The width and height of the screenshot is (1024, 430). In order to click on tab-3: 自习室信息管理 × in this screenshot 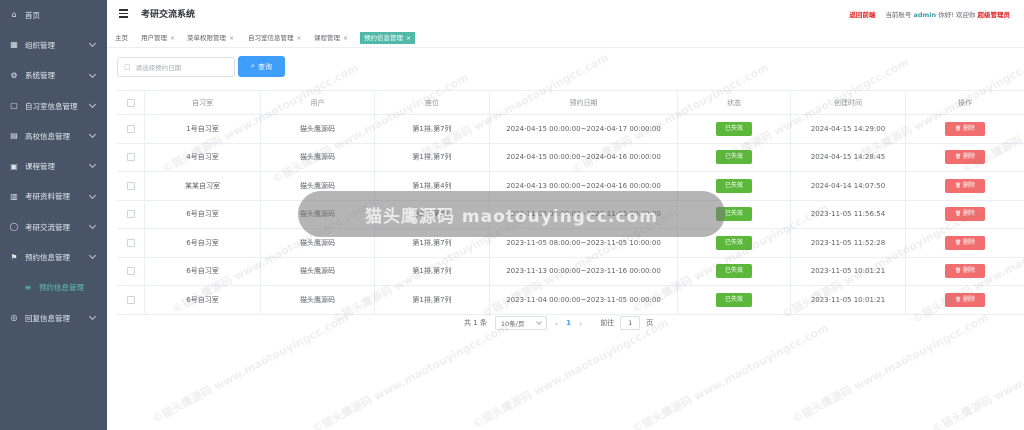, I will do `click(275, 38)`.